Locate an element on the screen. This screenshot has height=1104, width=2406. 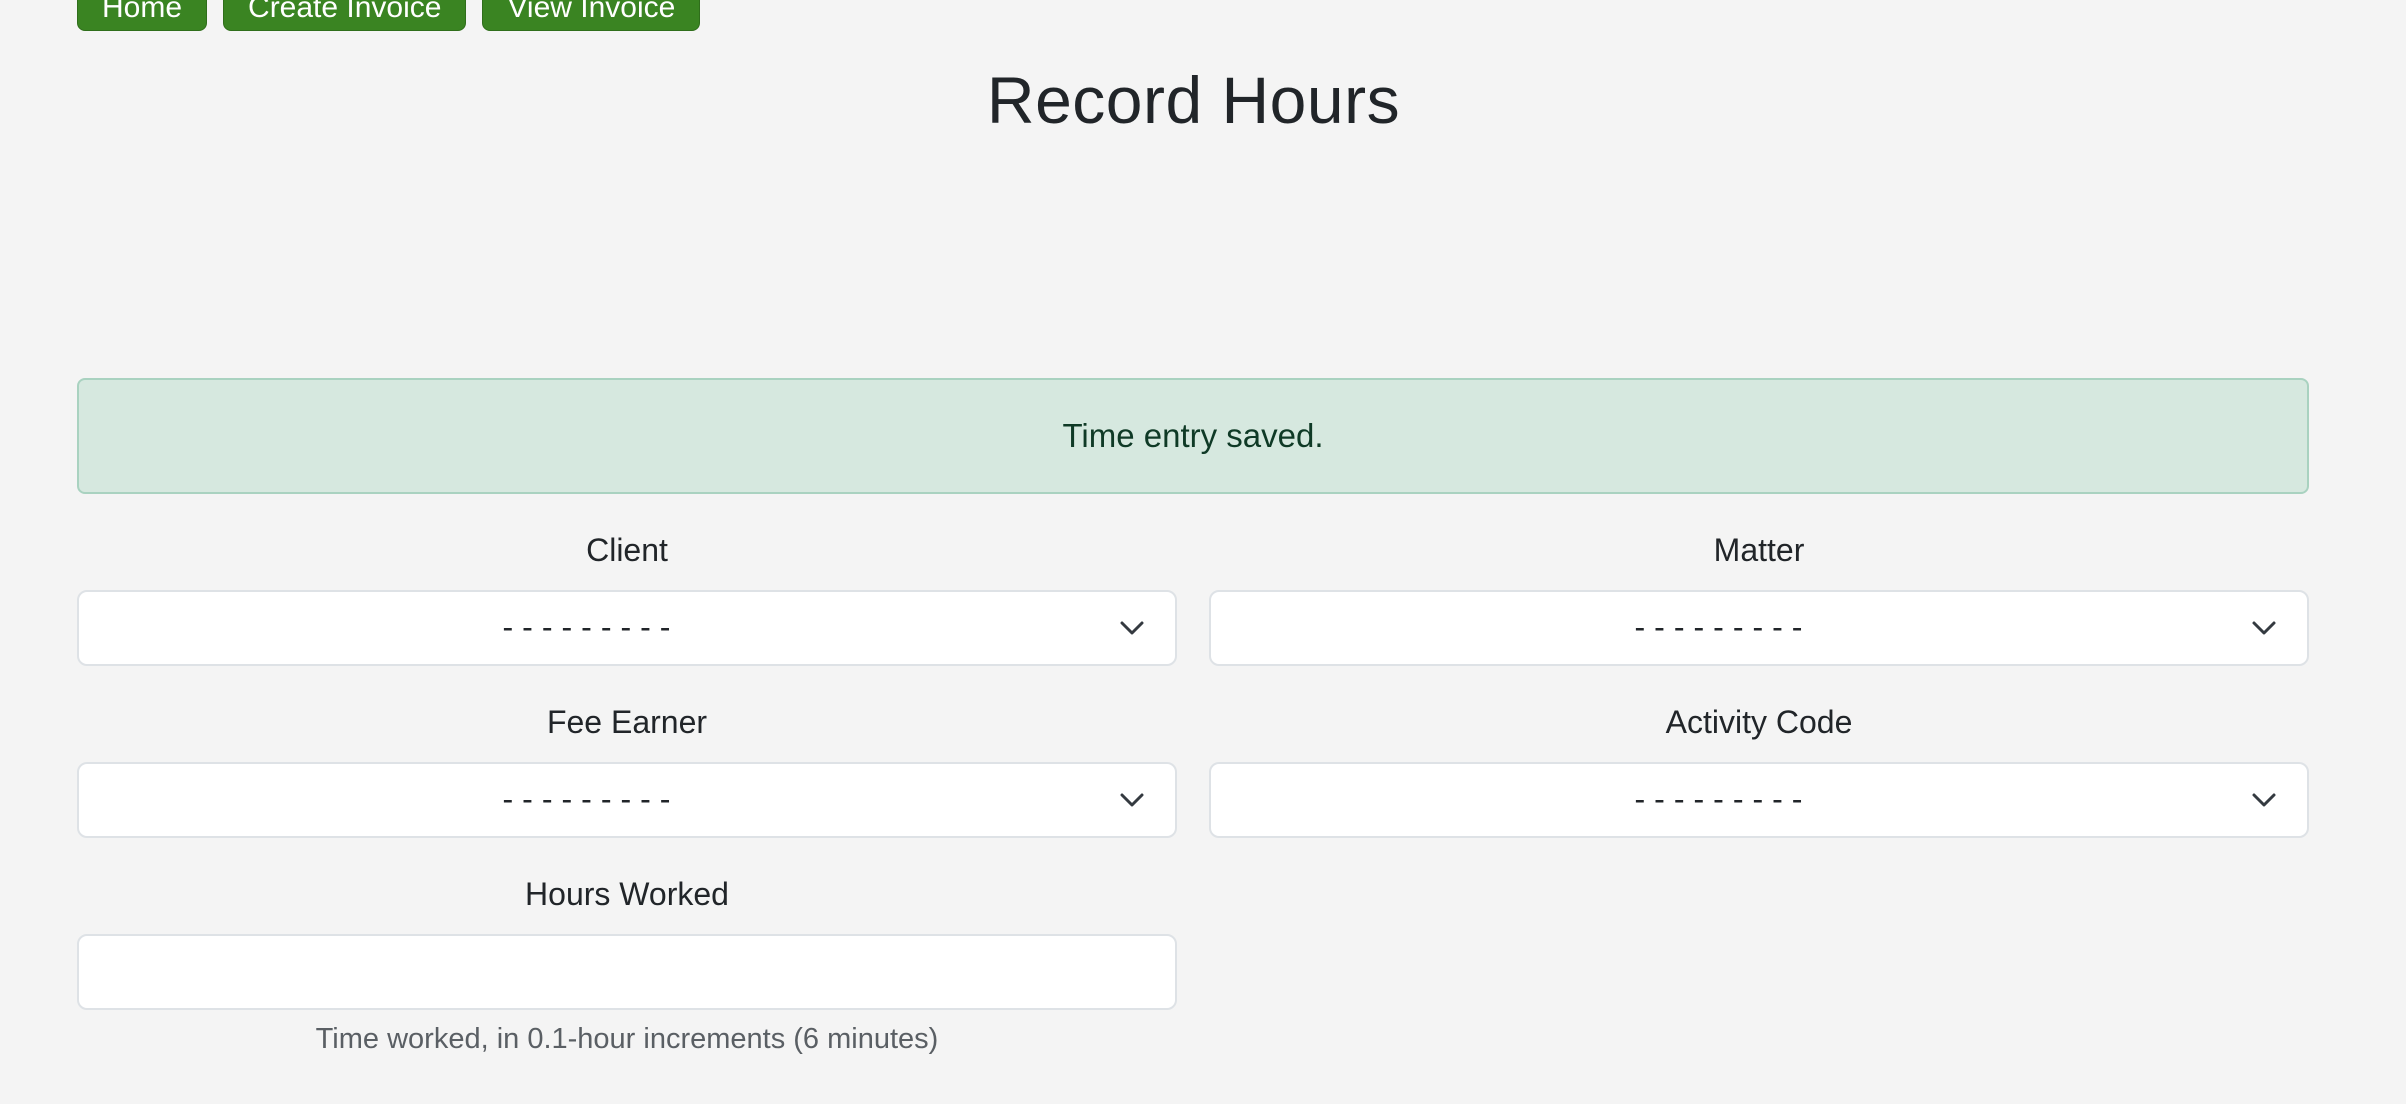
activity-code-select-value: --------- is located at coordinates (1719, 800).